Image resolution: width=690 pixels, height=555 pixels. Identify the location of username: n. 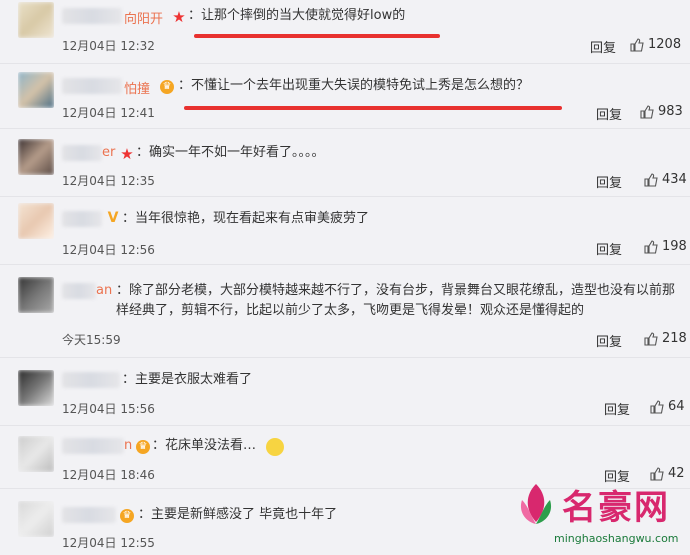
(128, 445).